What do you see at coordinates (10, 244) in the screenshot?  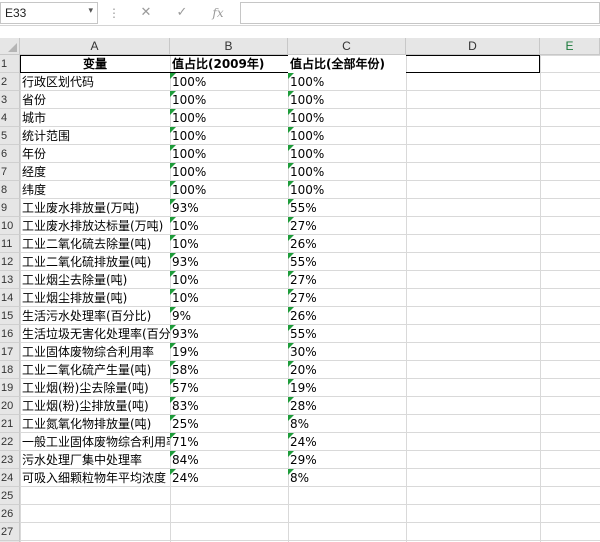 I see `row-header-11: 11` at bounding box center [10, 244].